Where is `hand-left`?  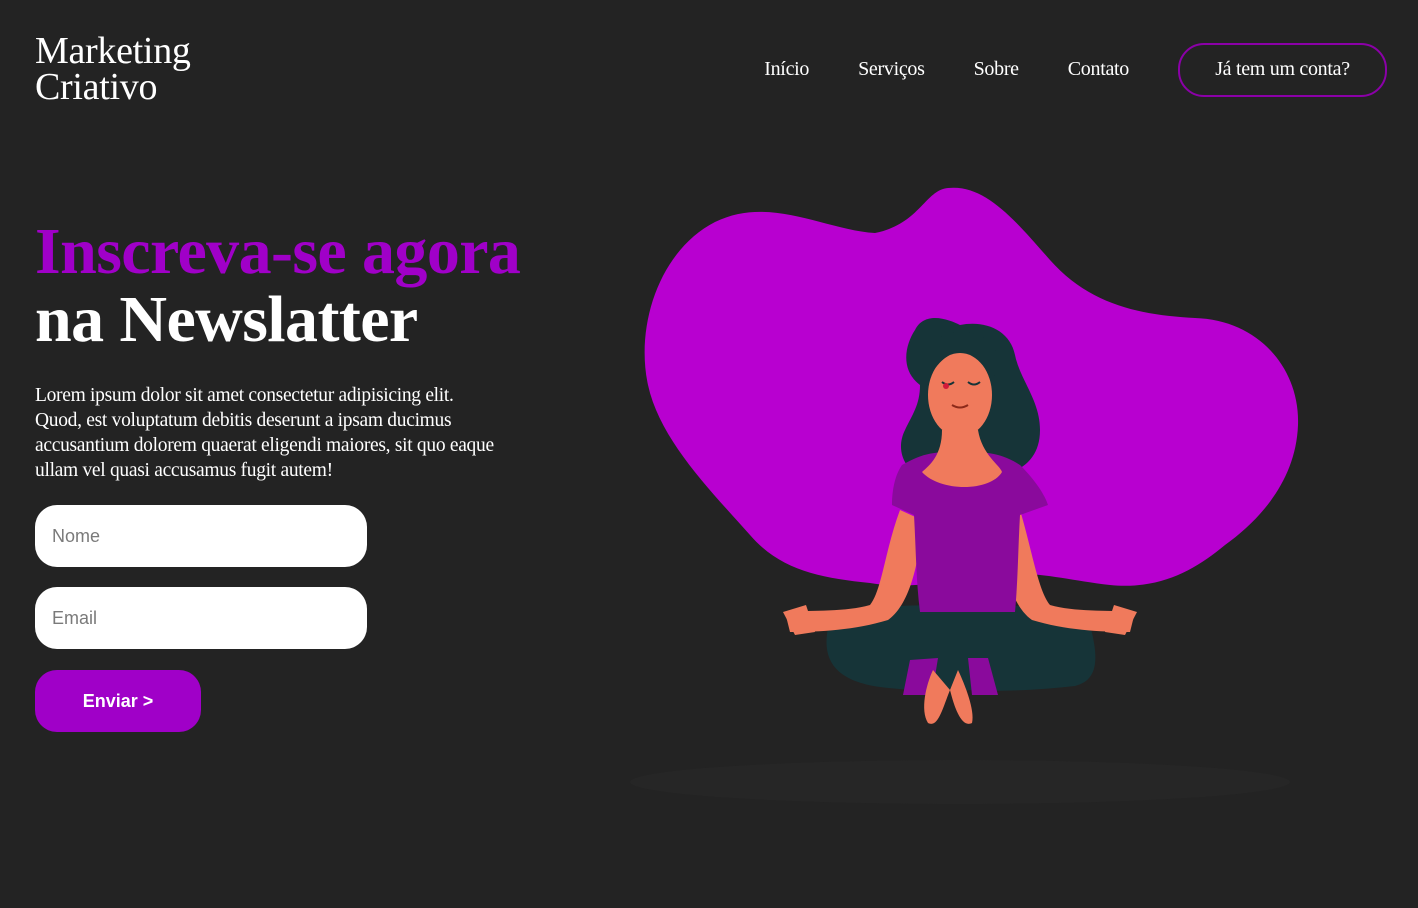
hand-left is located at coordinates (799, 620).